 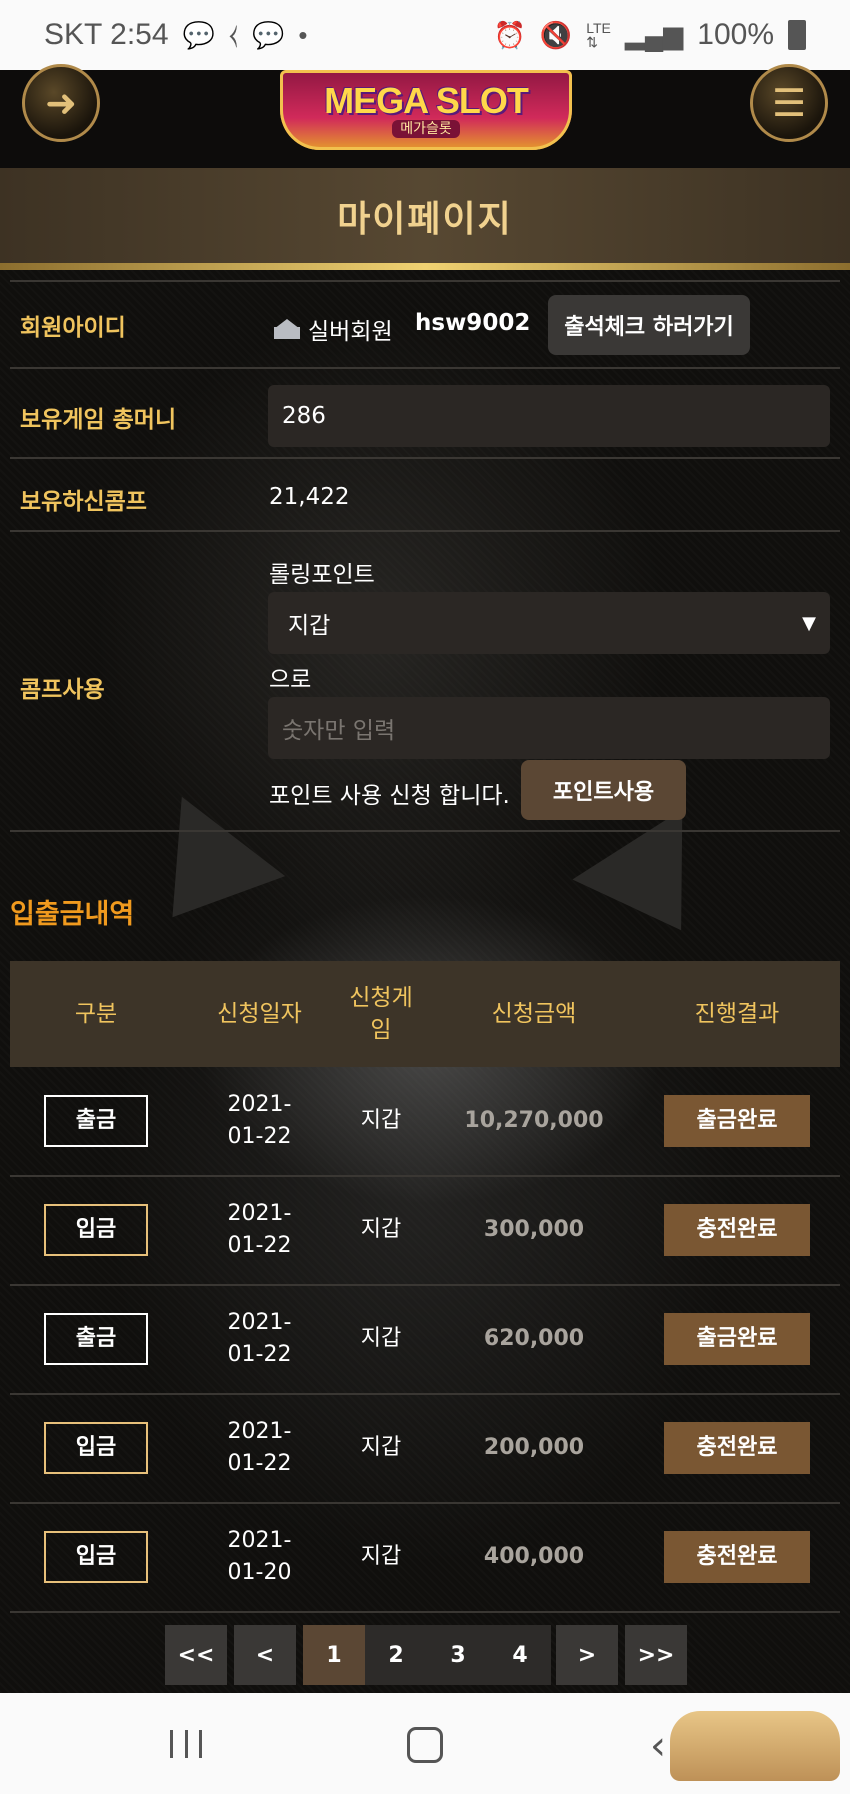 I want to click on k-icon: ⧼, so click(x=233, y=34).